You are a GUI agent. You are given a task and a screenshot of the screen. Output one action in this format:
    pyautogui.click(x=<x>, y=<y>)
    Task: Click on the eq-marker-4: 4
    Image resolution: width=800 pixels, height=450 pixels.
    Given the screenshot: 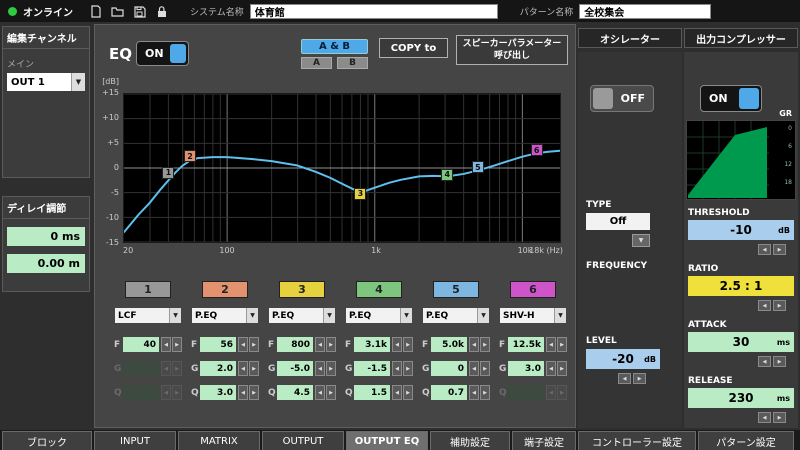 What is the action you would take?
    pyautogui.click(x=447, y=174)
    